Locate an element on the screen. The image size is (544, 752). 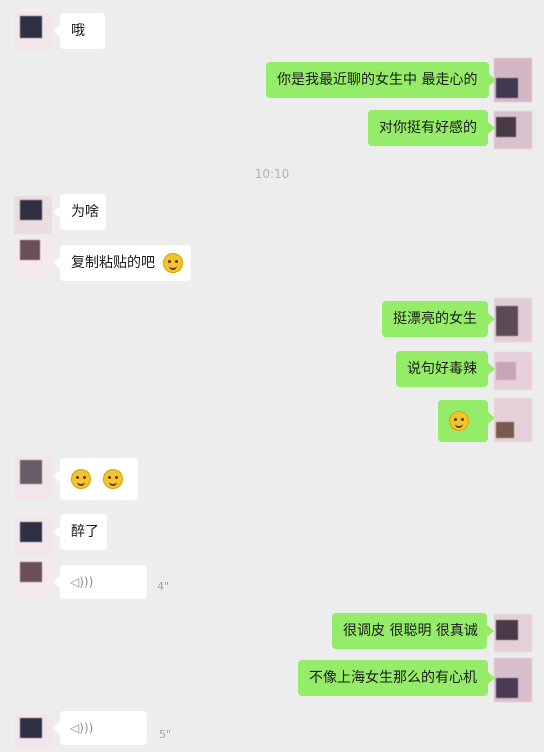
thinking-emoji is located at coordinates (173, 263).